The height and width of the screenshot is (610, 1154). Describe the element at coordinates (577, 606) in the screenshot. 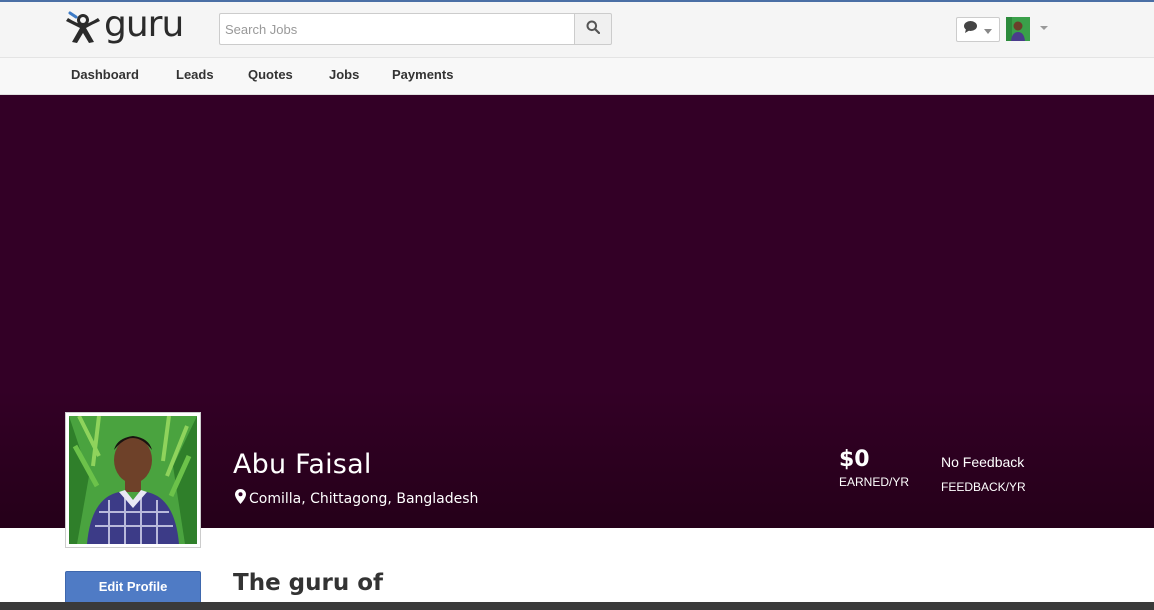

I see `bottom-scroll-bar` at that location.